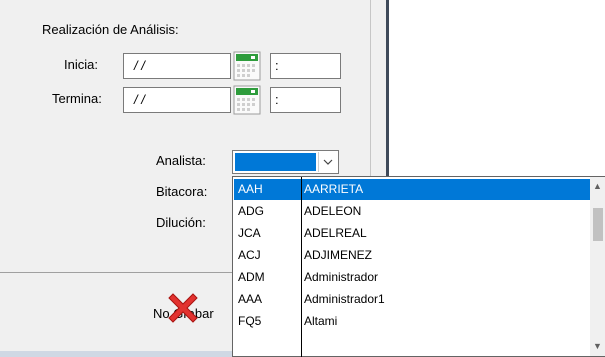 The image size is (605, 357). Describe the element at coordinates (250, 189) in the screenshot. I see `list-item-code: AAH` at that location.